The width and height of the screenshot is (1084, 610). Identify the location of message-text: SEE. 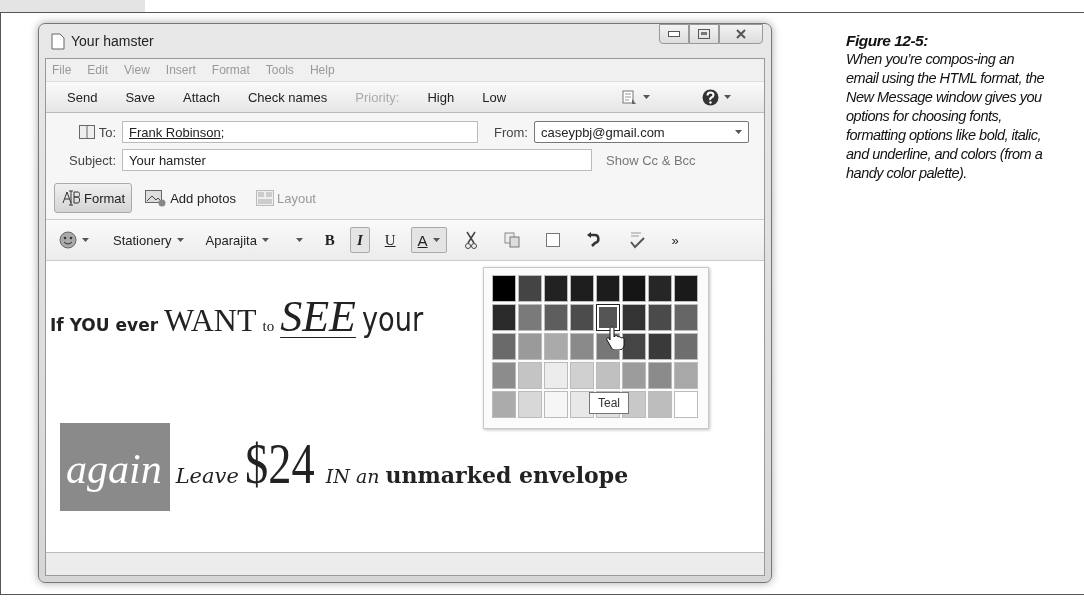
(318, 316).